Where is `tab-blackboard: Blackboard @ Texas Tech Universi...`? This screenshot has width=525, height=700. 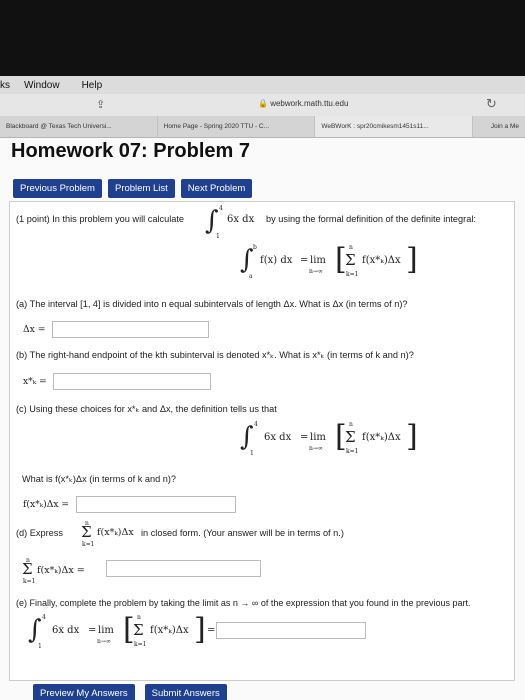
tab-blackboard: Blackboard @ Texas Tech Universi... is located at coordinates (79, 126).